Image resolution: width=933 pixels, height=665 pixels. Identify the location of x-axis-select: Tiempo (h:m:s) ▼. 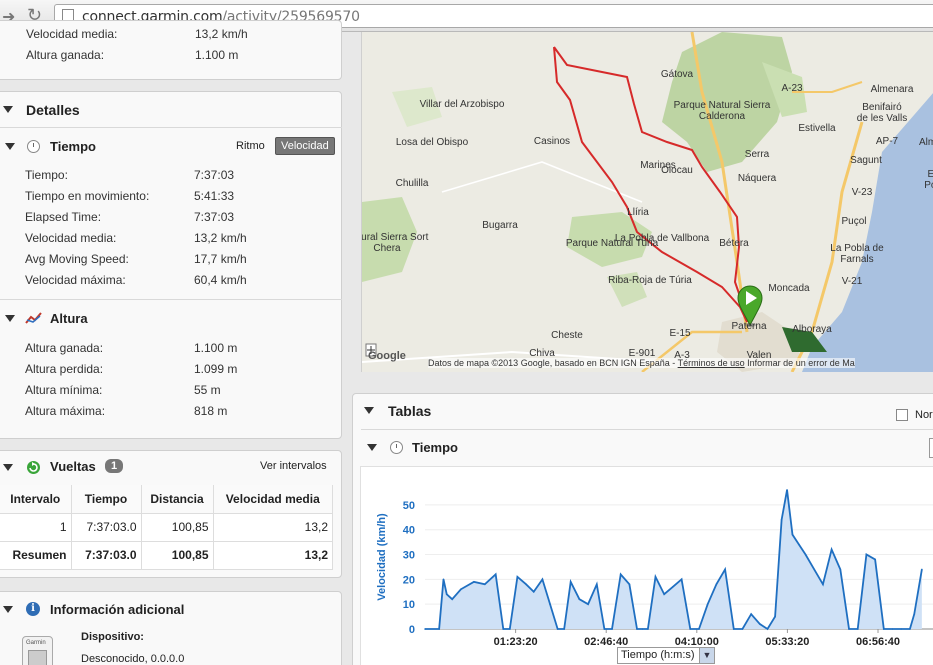
(666, 655).